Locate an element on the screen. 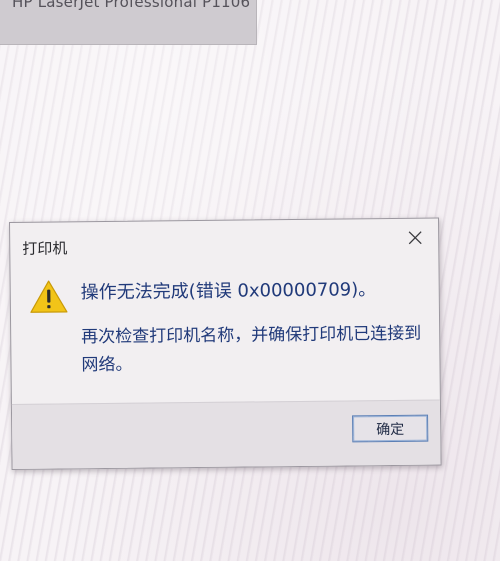 The image size is (500, 561). background-printer-window: HP LaserJet Professional P1106 is located at coordinates (128, 22).